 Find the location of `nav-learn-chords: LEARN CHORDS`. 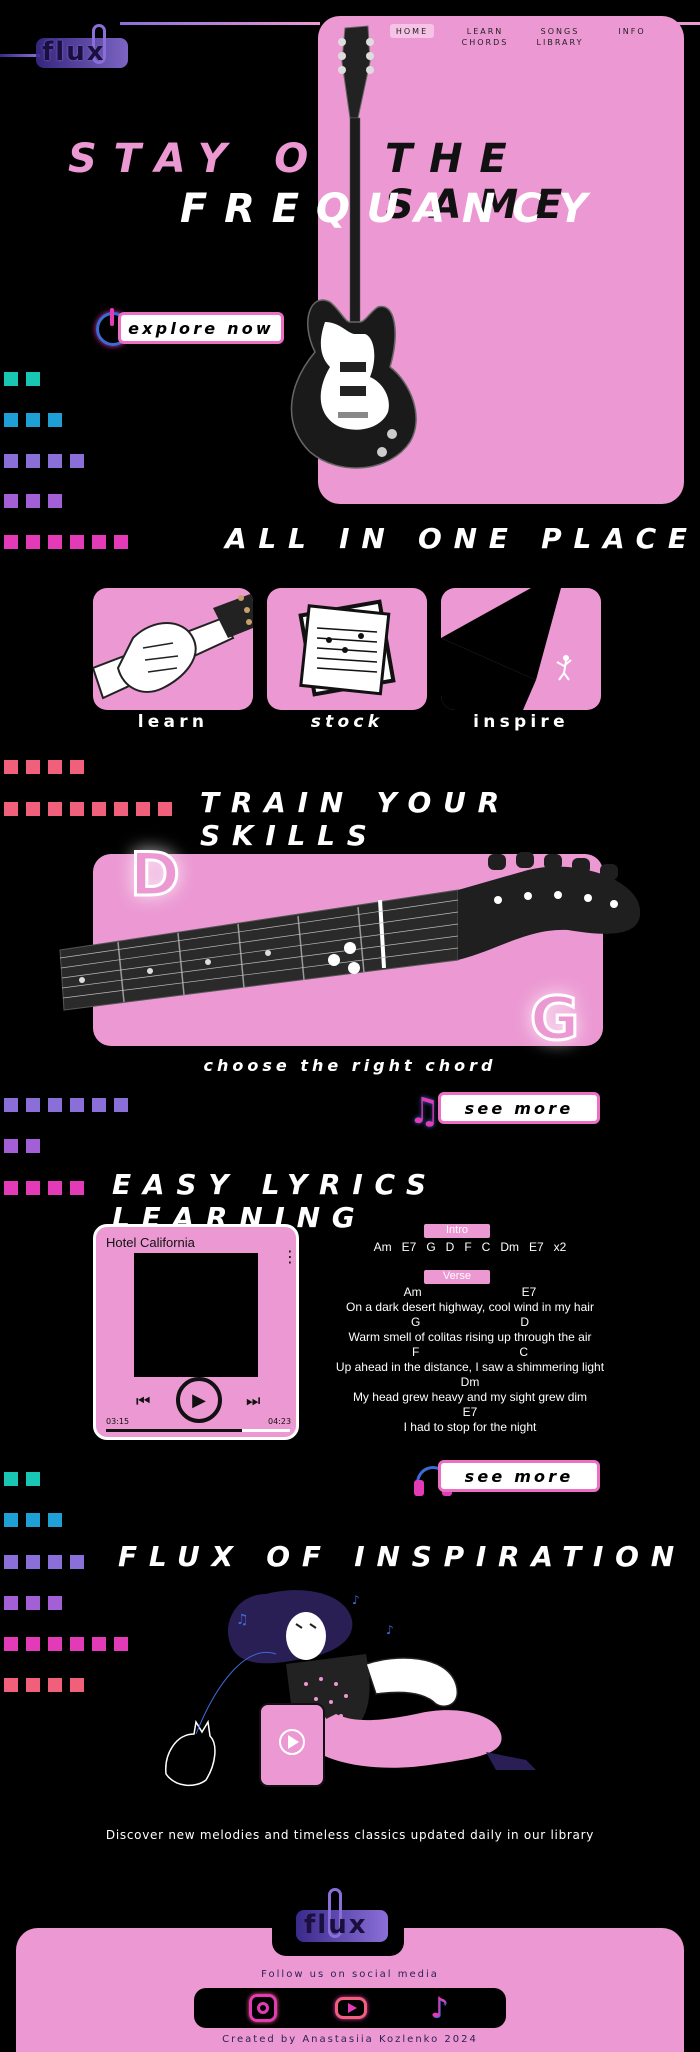

nav-learn-chords: LEARN CHORDS is located at coordinates (485, 37).